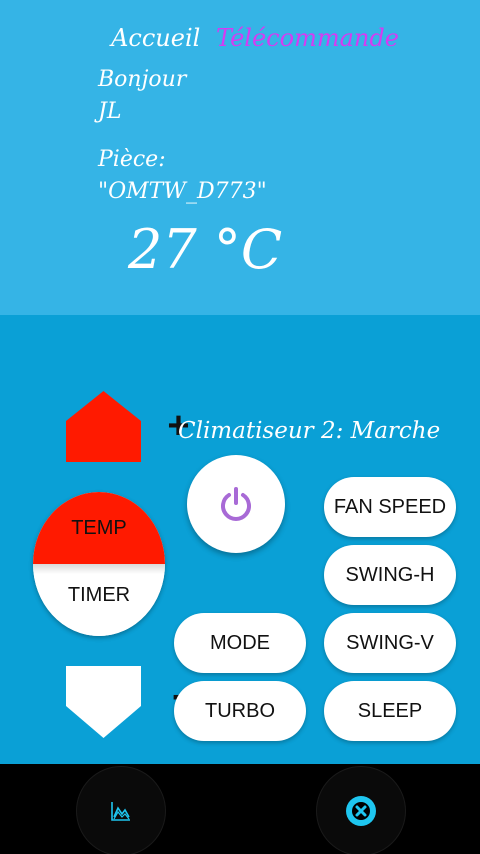  I want to click on close-button, so click(361, 810).